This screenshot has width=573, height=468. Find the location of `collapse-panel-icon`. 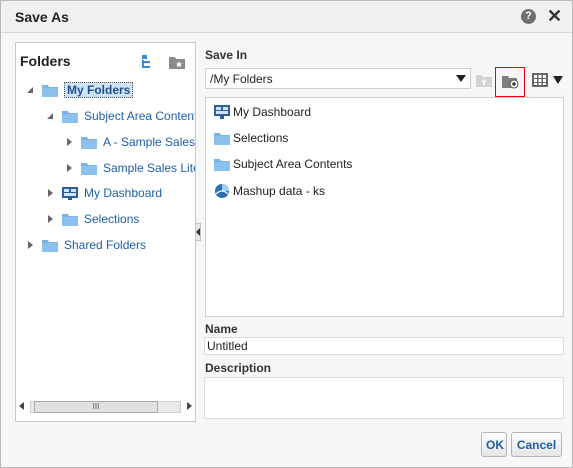

collapse-panel-icon is located at coordinates (198, 232).